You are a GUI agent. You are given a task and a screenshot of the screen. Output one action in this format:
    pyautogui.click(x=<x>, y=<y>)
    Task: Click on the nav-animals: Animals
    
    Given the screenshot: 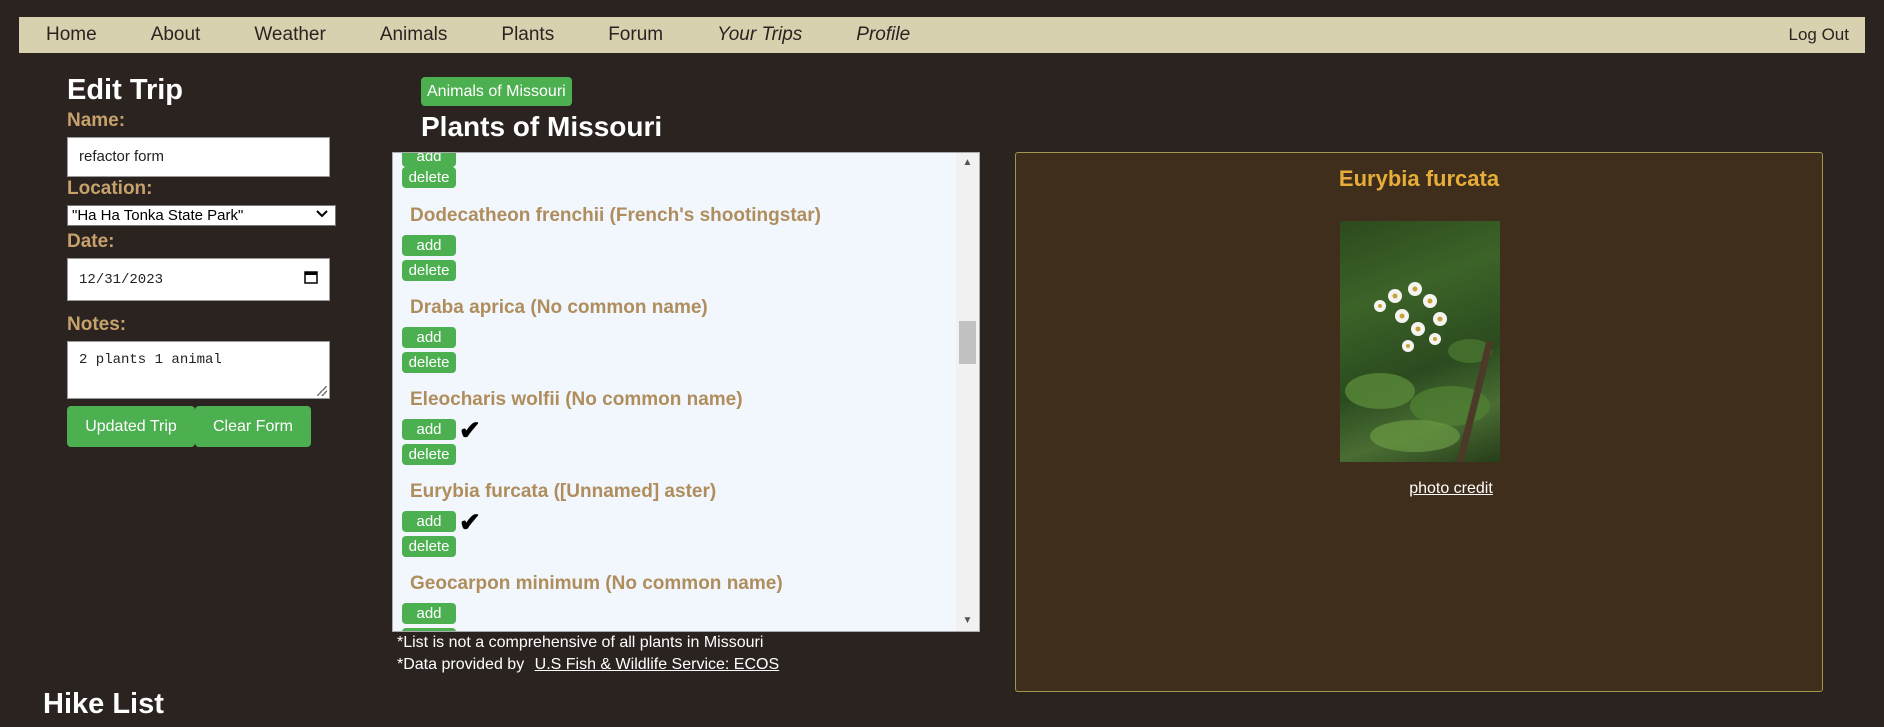 What is the action you would take?
    pyautogui.click(x=414, y=35)
    